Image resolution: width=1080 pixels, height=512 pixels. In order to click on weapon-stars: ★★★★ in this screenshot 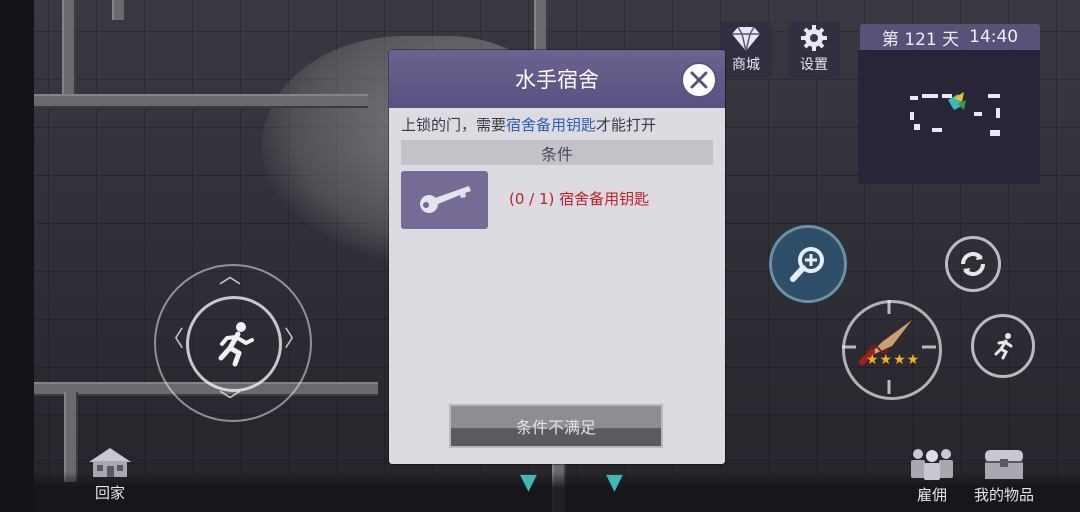, I will do `click(893, 360)`.